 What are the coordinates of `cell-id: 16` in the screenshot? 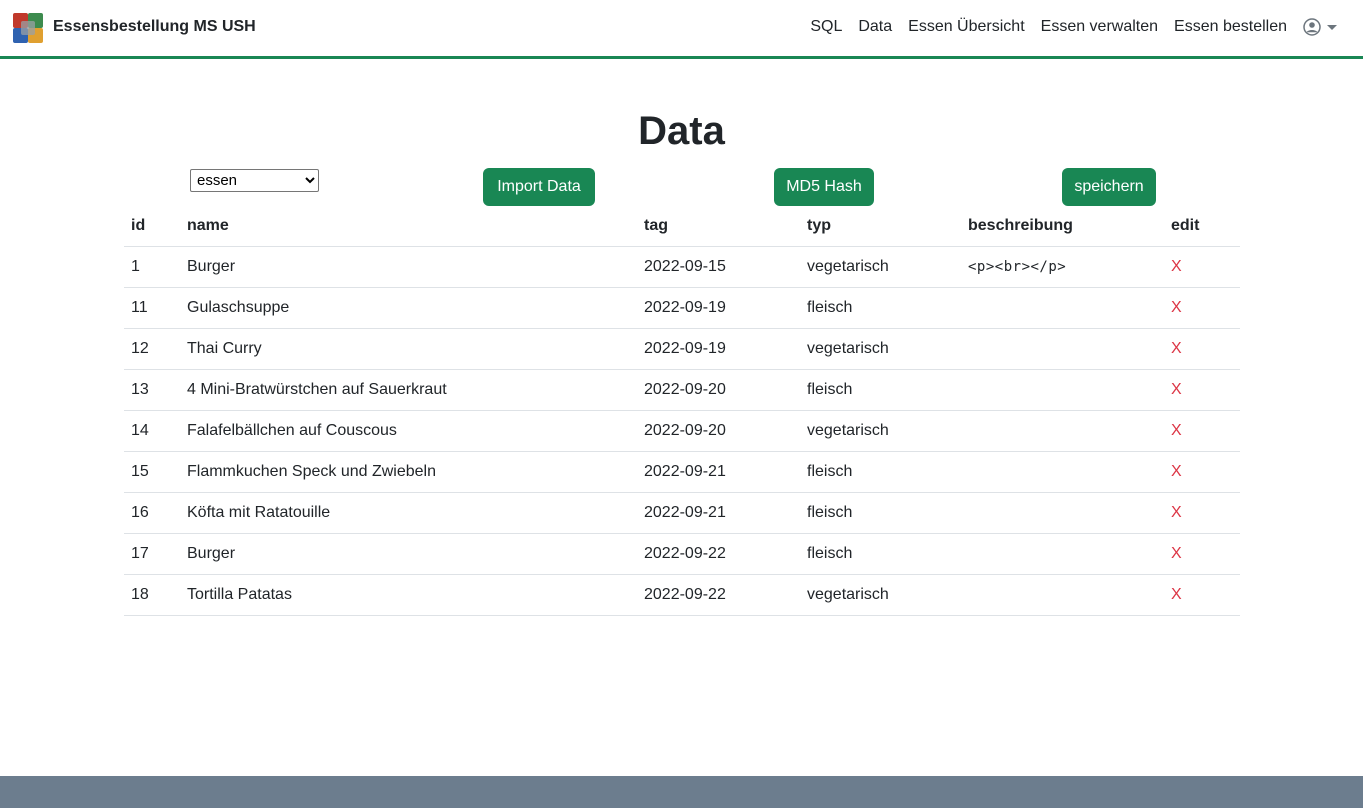 It's located at (152, 513).